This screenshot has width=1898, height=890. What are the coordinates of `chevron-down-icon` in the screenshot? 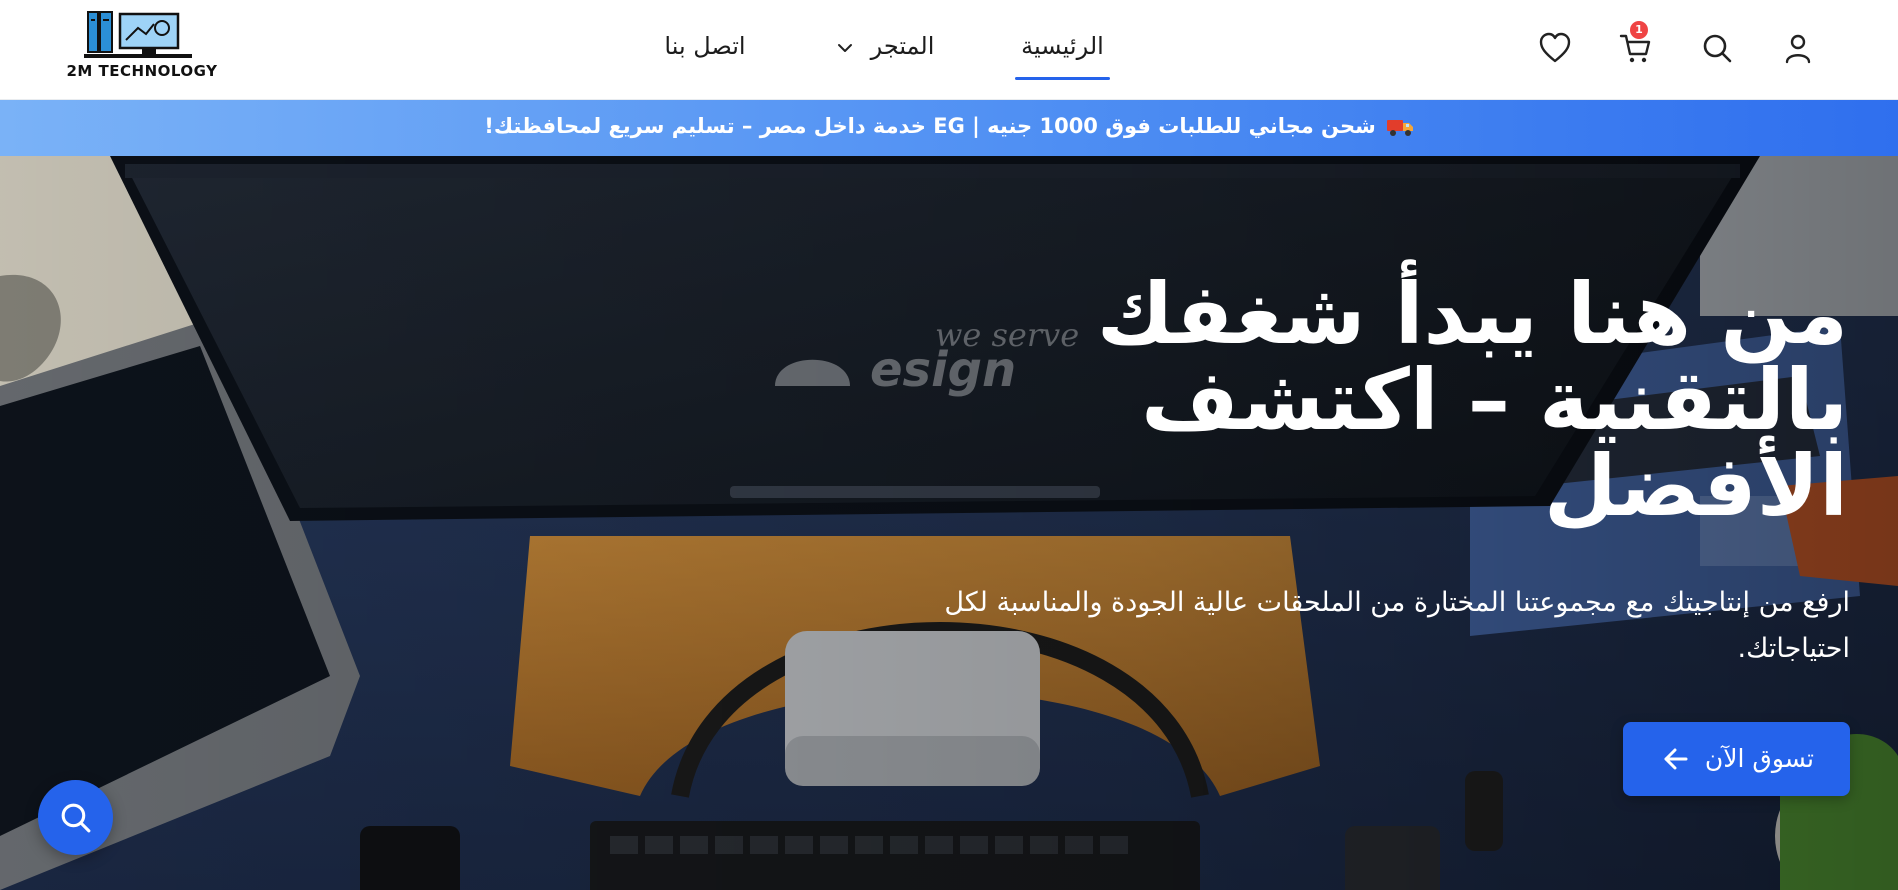 It's located at (845, 48).